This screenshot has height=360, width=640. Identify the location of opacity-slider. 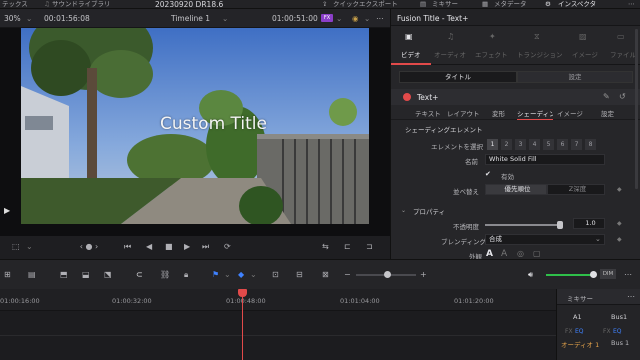
(524, 225).